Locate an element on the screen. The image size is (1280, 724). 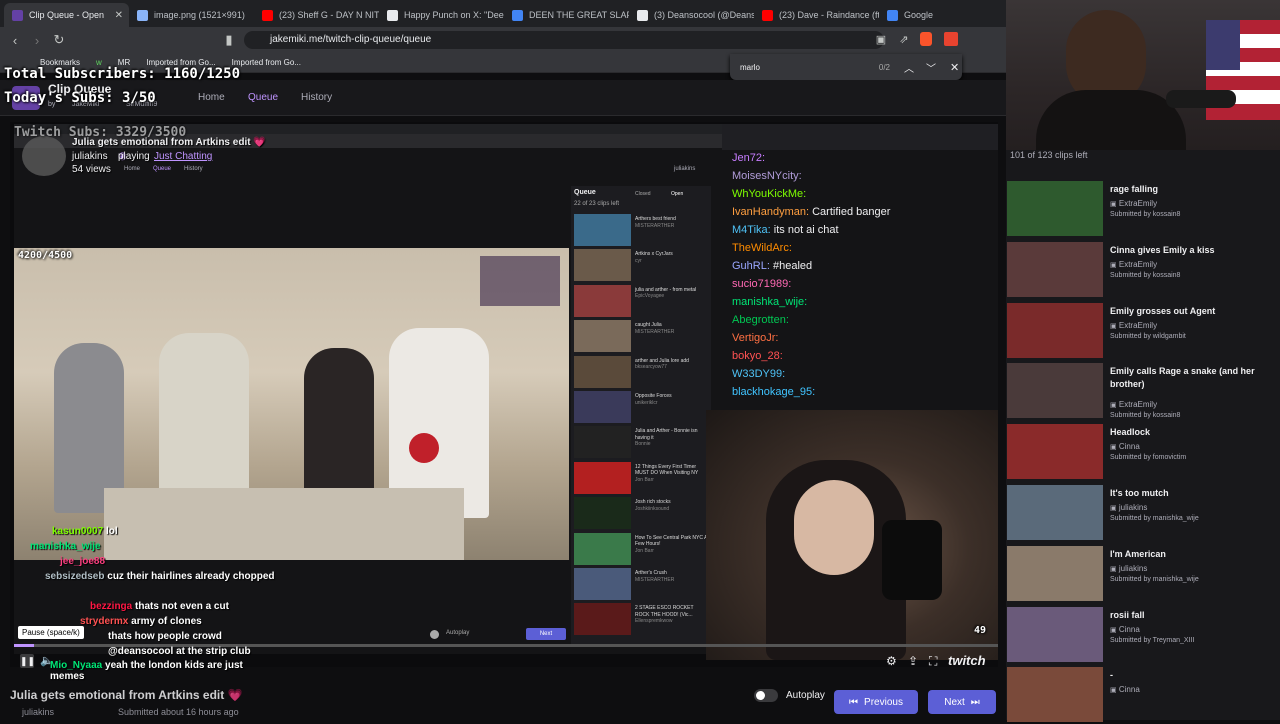
queue-item-title: Cinna gives Emily a kiss is located at coordinates (1162, 249).